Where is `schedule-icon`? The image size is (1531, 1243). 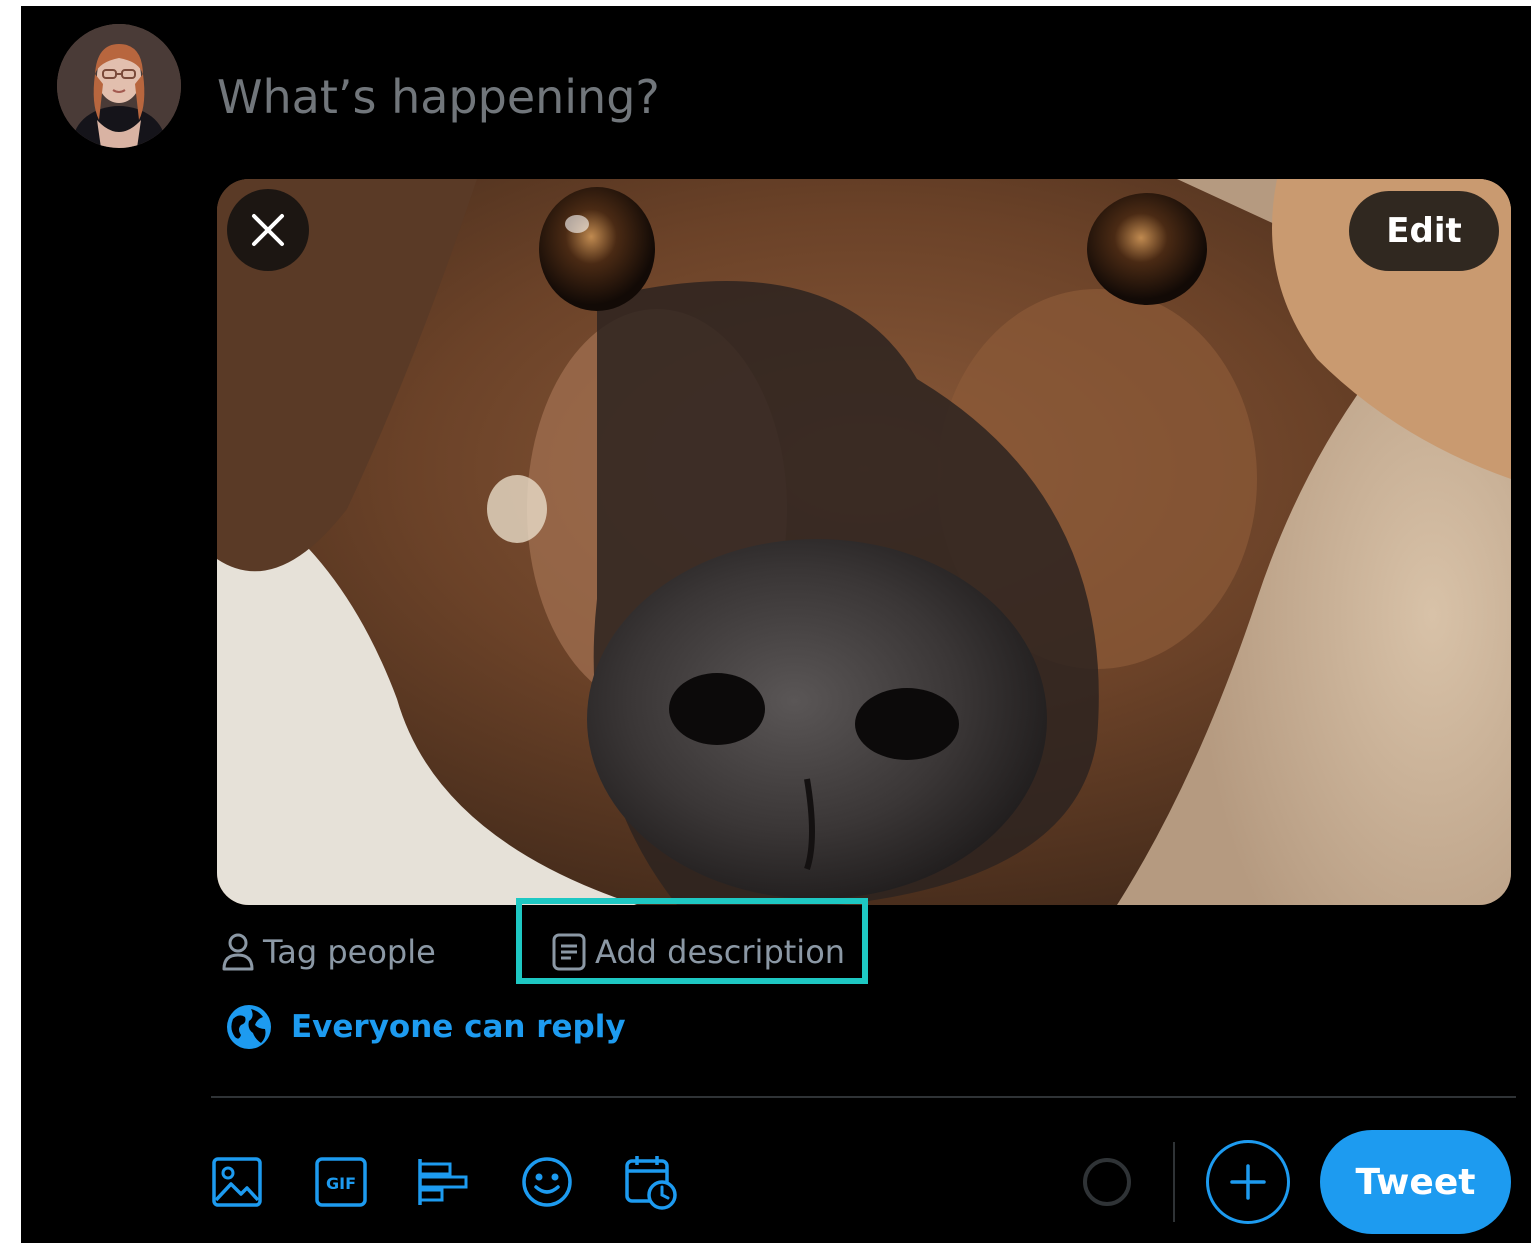 schedule-icon is located at coordinates (651, 1183).